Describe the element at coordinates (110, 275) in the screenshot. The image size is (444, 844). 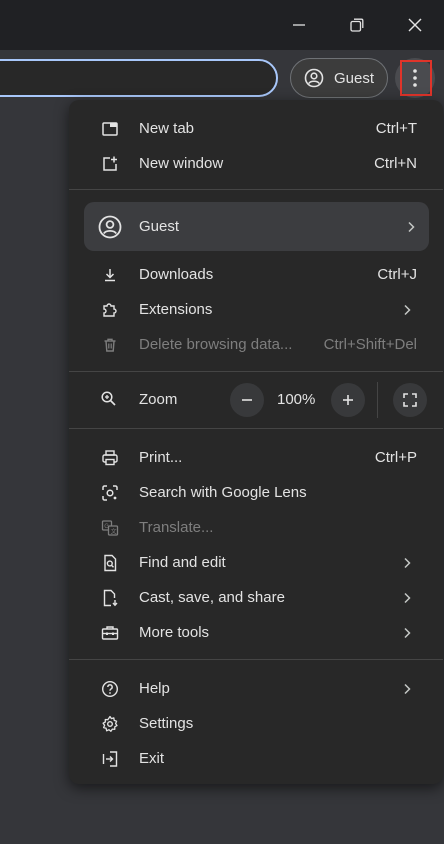
I see `download-icon` at that location.